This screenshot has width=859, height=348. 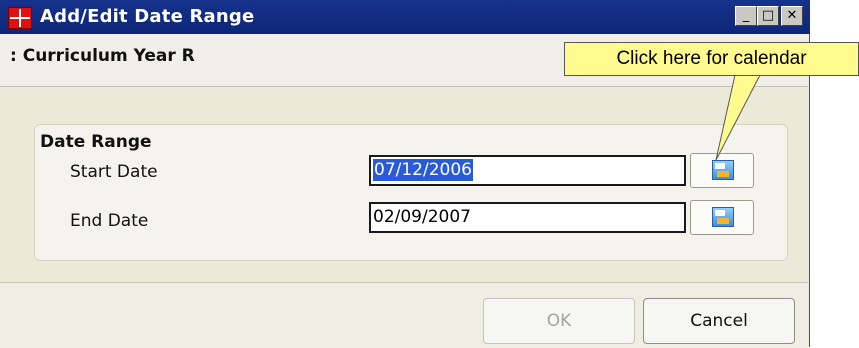 What do you see at coordinates (559, 321) in the screenshot?
I see `ok-button: OK` at bounding box center [559, 321].